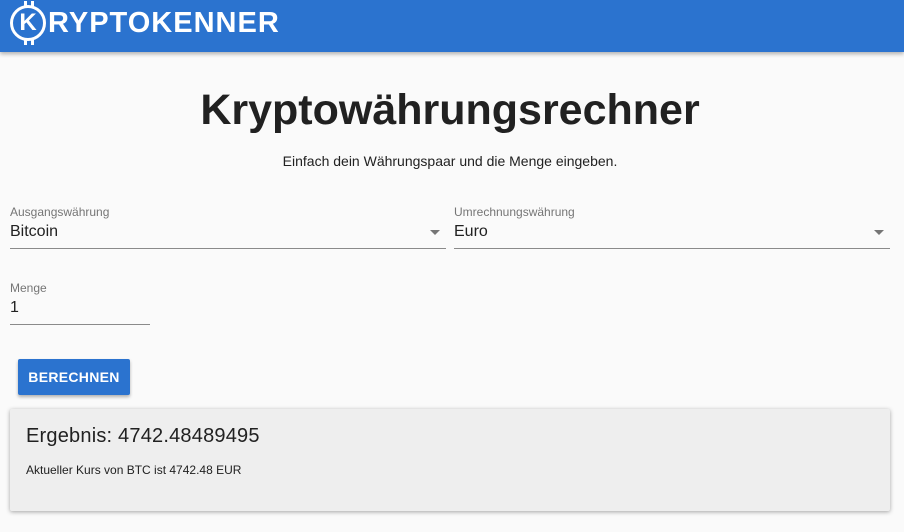  What do you see at coordinates (74, 377) in the screenshot?
I see `calculate-button: BERECHNEN` at bounding box center [74, 377].